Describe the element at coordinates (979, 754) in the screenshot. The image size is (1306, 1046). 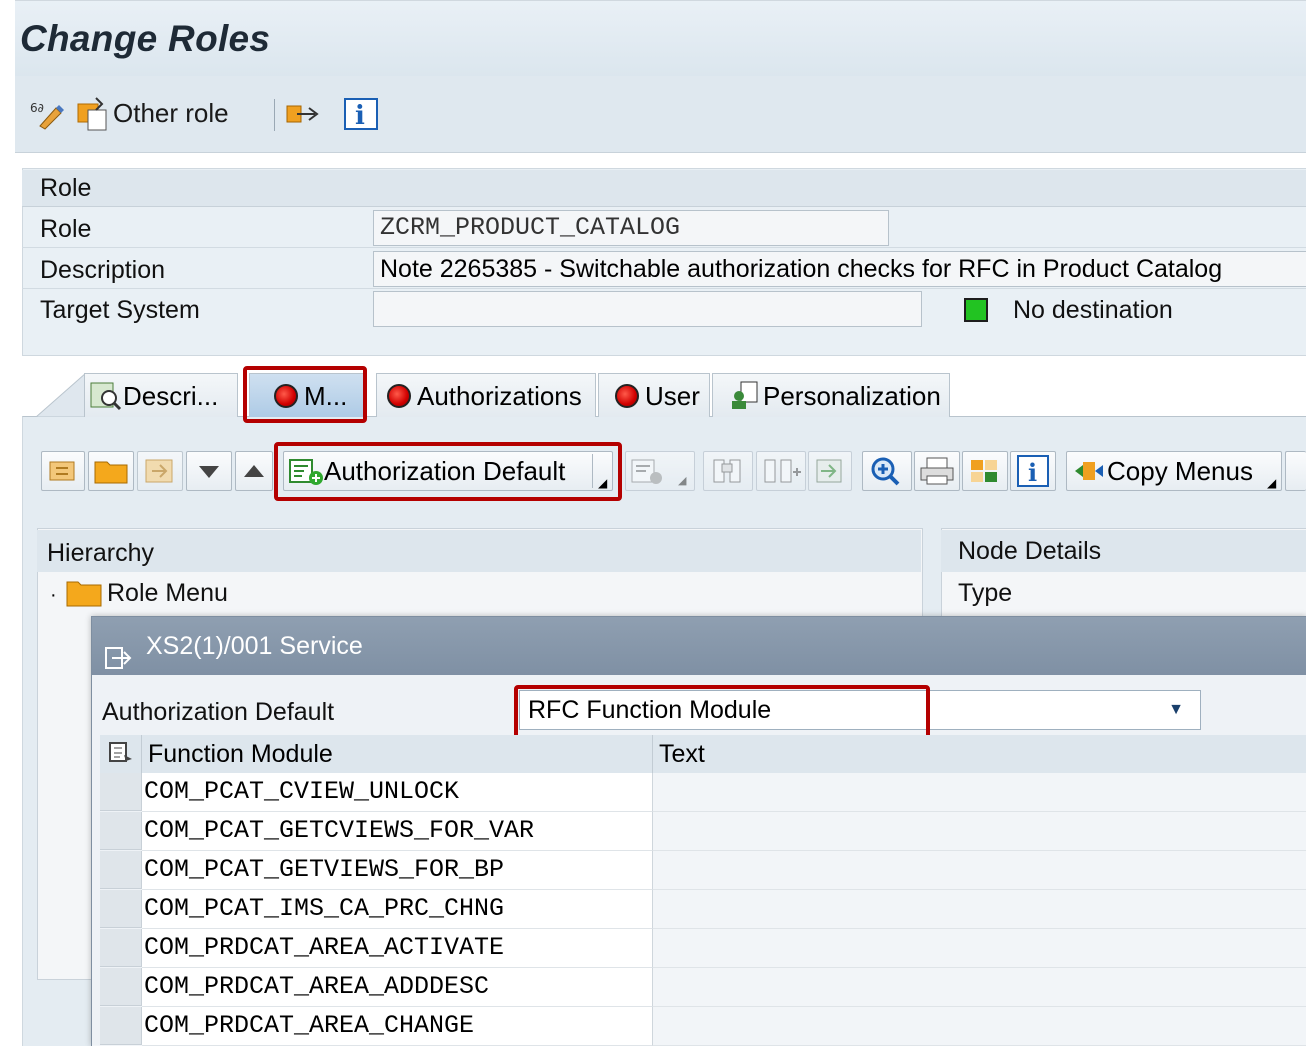
I see `column-header-text: Text` at that location.